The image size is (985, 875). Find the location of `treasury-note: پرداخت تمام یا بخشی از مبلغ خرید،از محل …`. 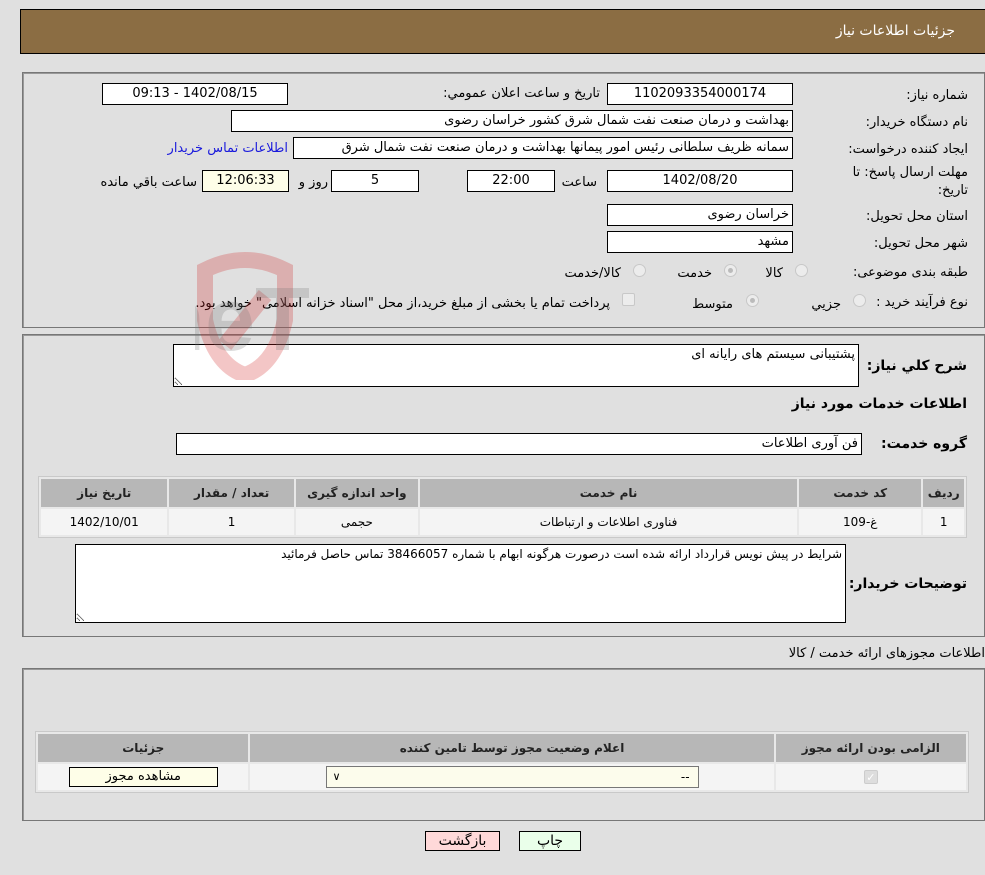

treasury-note: پرداخت تمام یا بخشی از مبلغ خرید،از محل … is located at coordinates (402, 303).